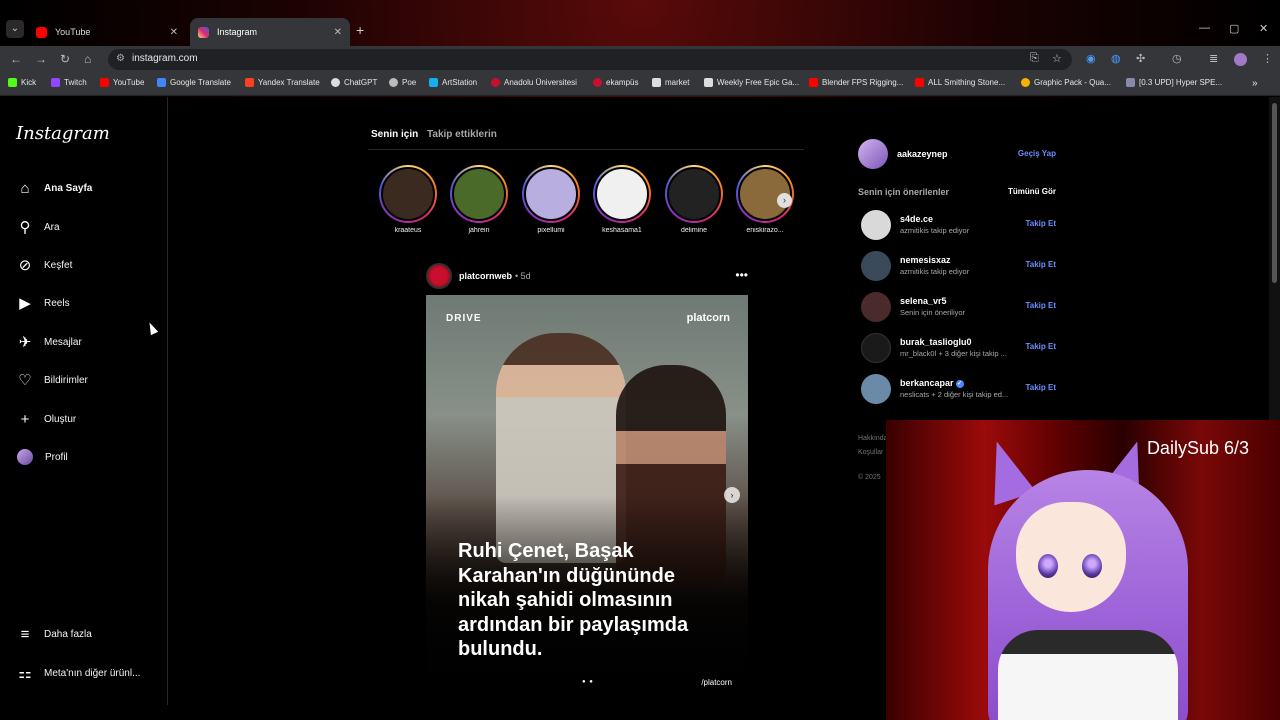 Image resolution: width=1280 pixels, height=720 pixels. What do you see at coordinates (932, 383) in the screenshot?
I see `suggestion-username: berkancapar ✓` at bounding box center [932, 383].